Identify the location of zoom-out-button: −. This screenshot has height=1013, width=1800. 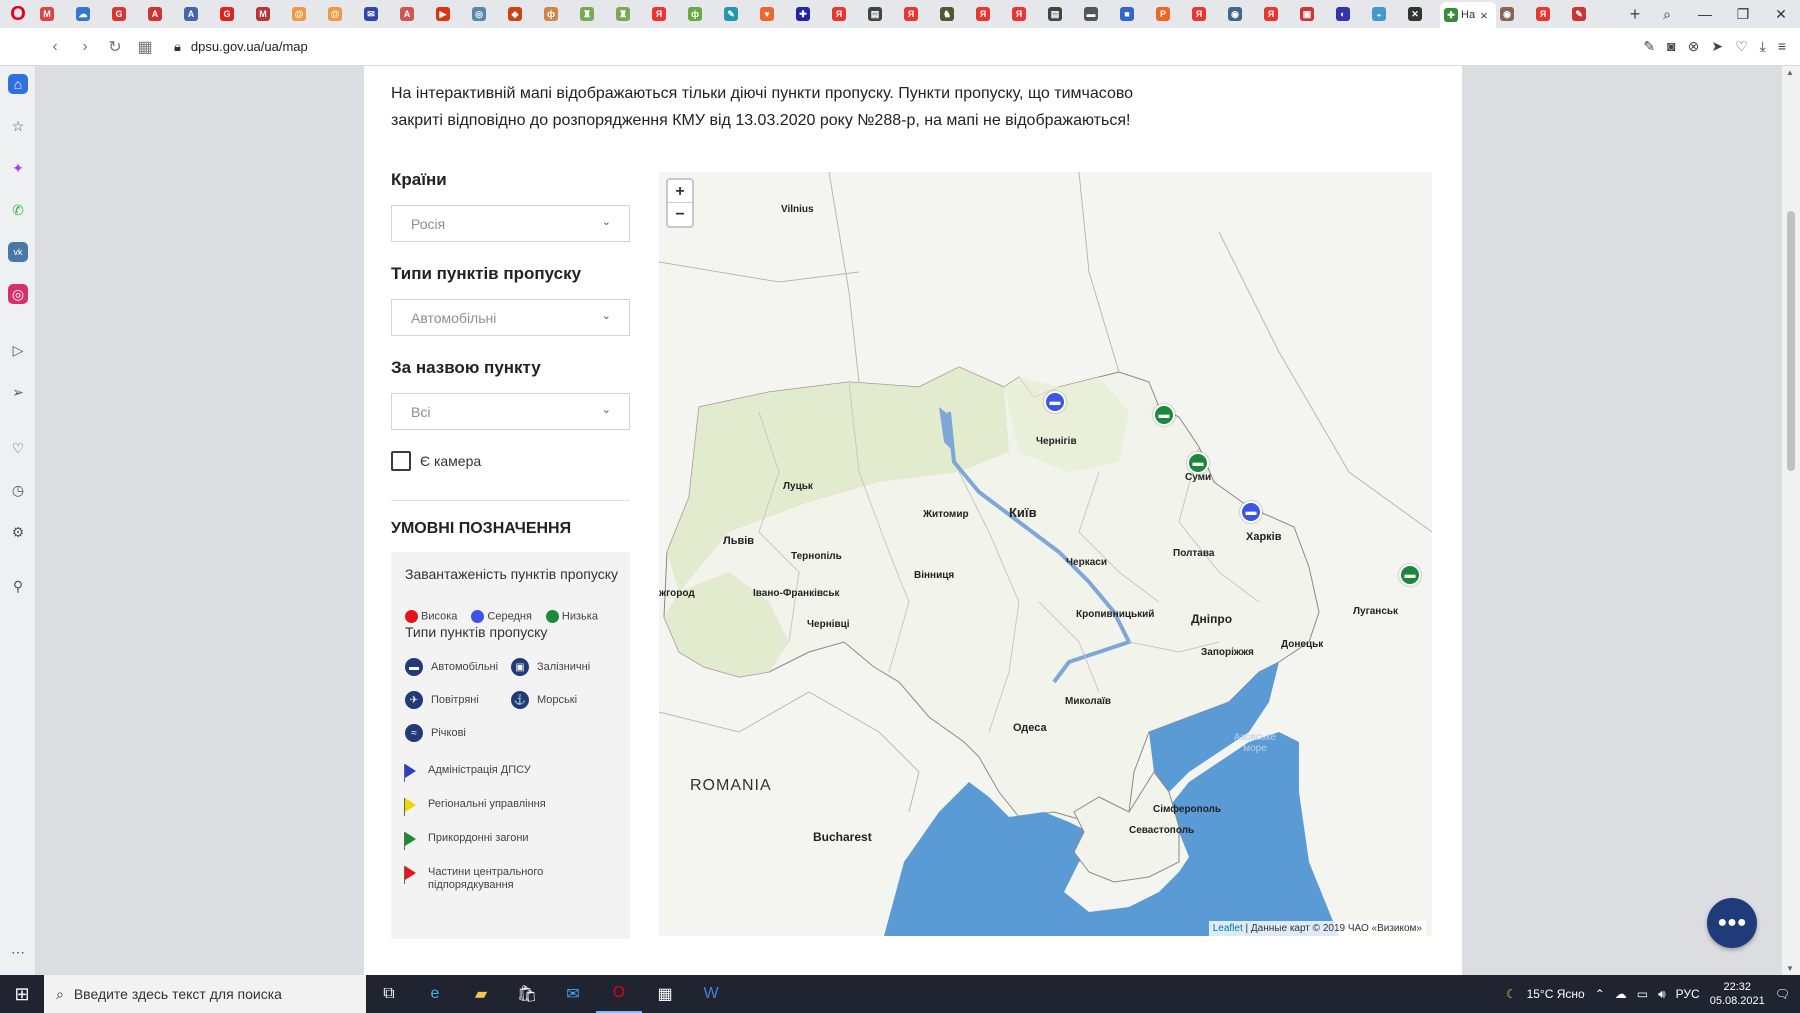
(680, 214).